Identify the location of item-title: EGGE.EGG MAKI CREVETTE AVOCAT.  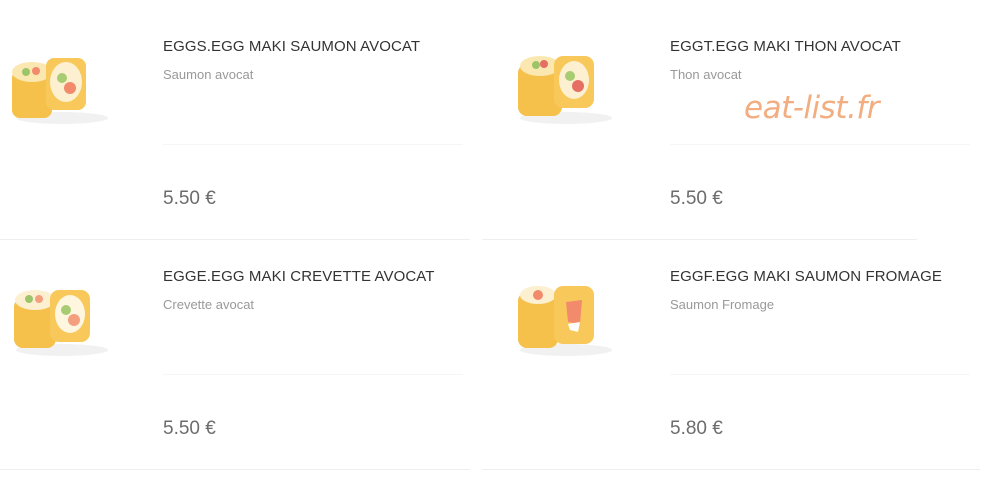
(299, 276).